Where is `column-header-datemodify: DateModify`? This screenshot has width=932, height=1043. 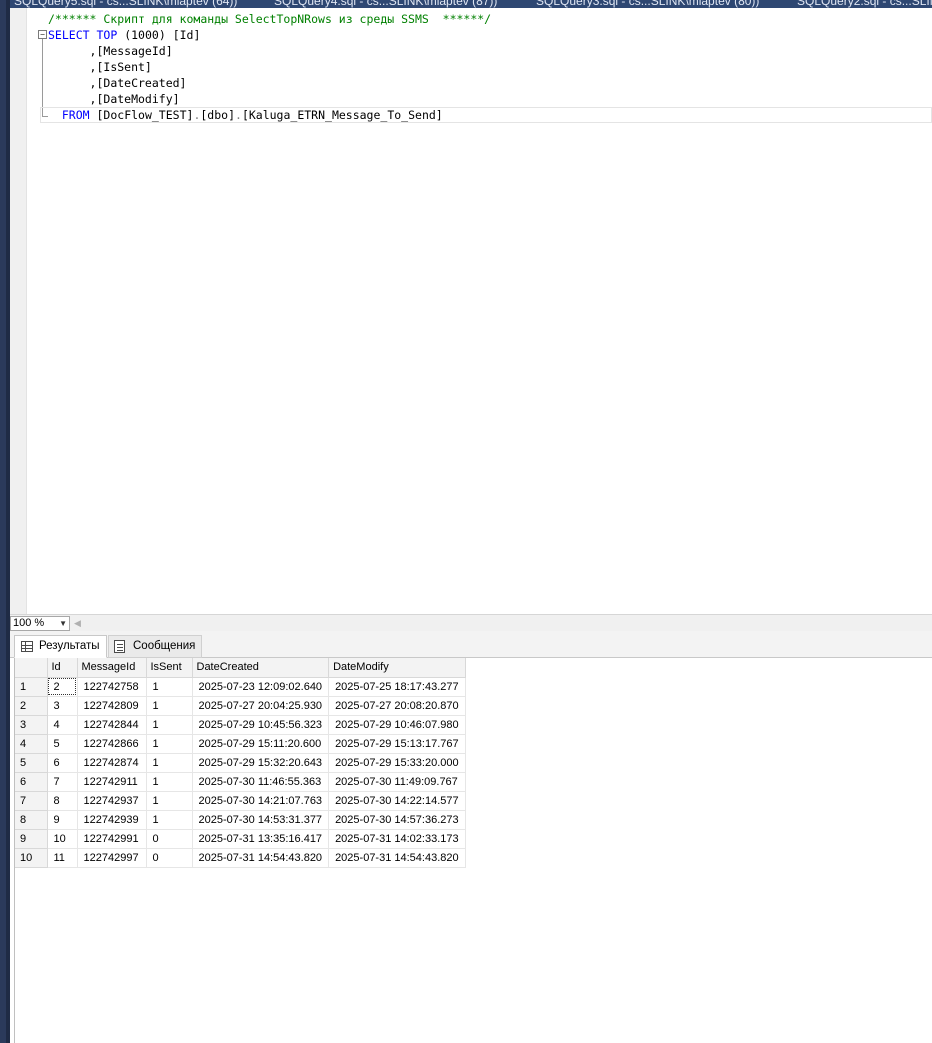 column-header-datemodify: DateModify is located at coordinates (397, 668).